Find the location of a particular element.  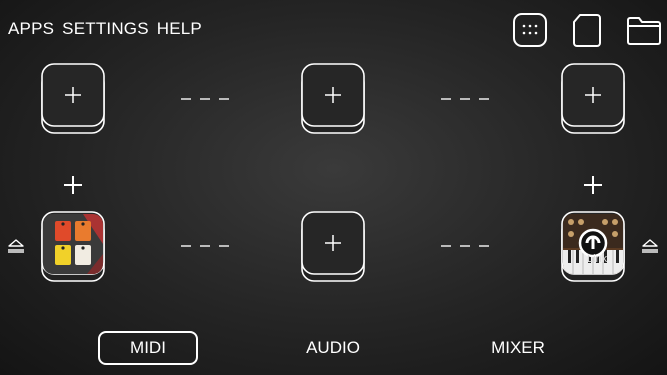

tab-mixer: MIXER is located at coordinates (518, 348).